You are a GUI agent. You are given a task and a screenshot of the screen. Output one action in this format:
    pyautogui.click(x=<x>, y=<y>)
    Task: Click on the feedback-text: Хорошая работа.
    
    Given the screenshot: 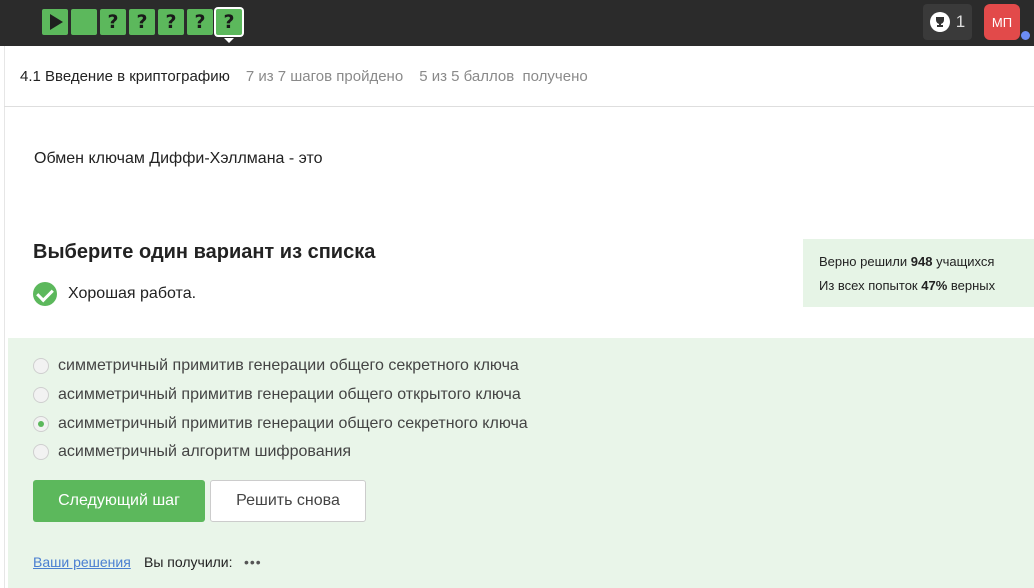 What is the action you would take?
    pyautogui.click(x=132, y=293)
    